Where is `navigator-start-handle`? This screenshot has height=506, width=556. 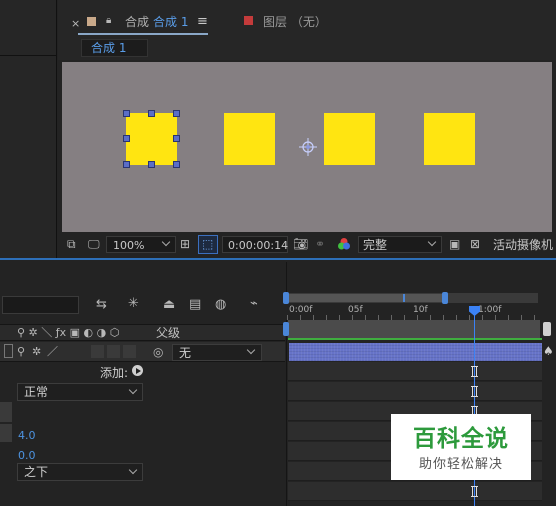 navigator-start-handle is located at coordinates (286, 298).